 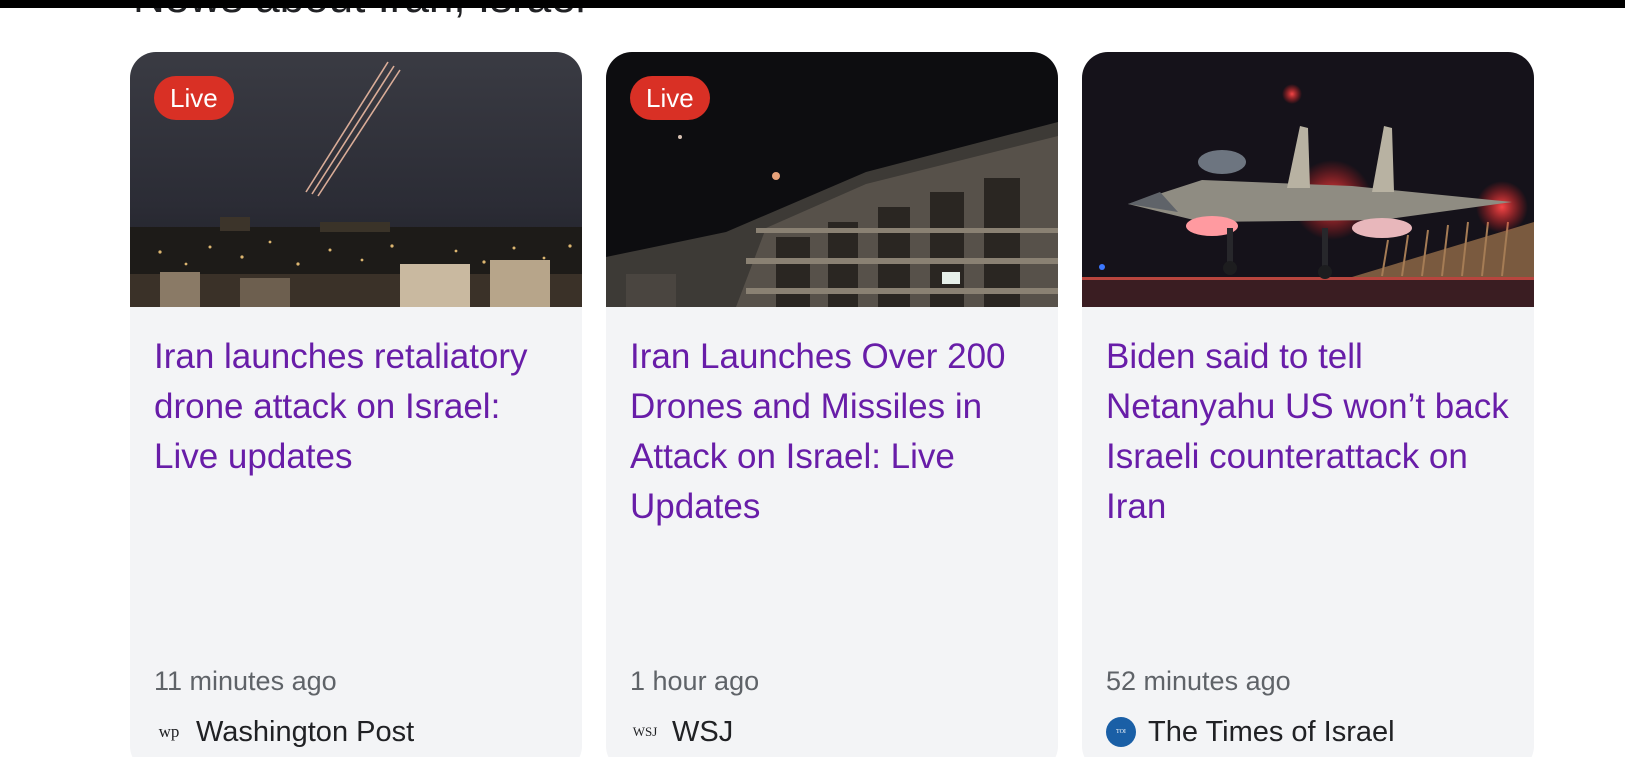 What do you see at coordinates (1121, 732) in the screenshot?
I see `times-of-israel-logo-icon: TOI` at bounding box center [1121, 732].